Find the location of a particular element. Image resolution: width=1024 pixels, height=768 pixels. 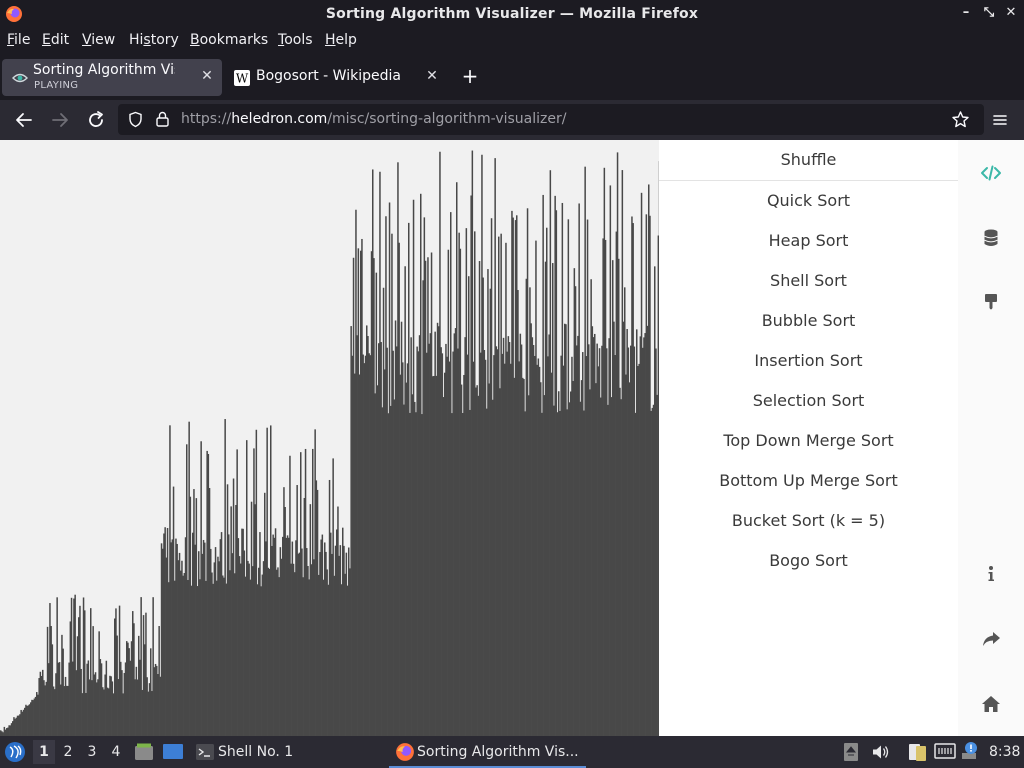

menu-history: History is located at coordinates (154, 40).